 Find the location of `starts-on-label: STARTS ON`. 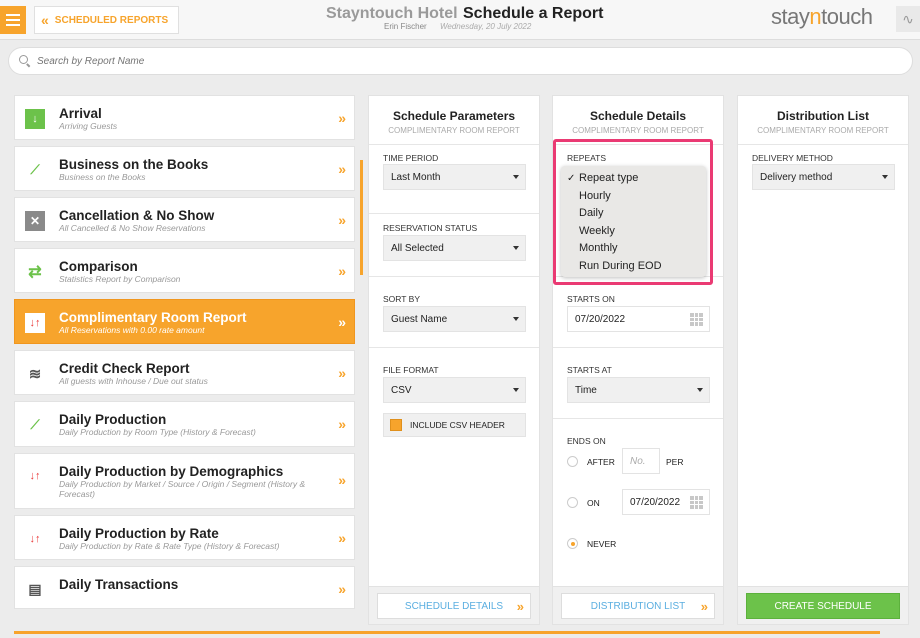

starts-on-label: STARTS ON is located at coordinates (591, 299).